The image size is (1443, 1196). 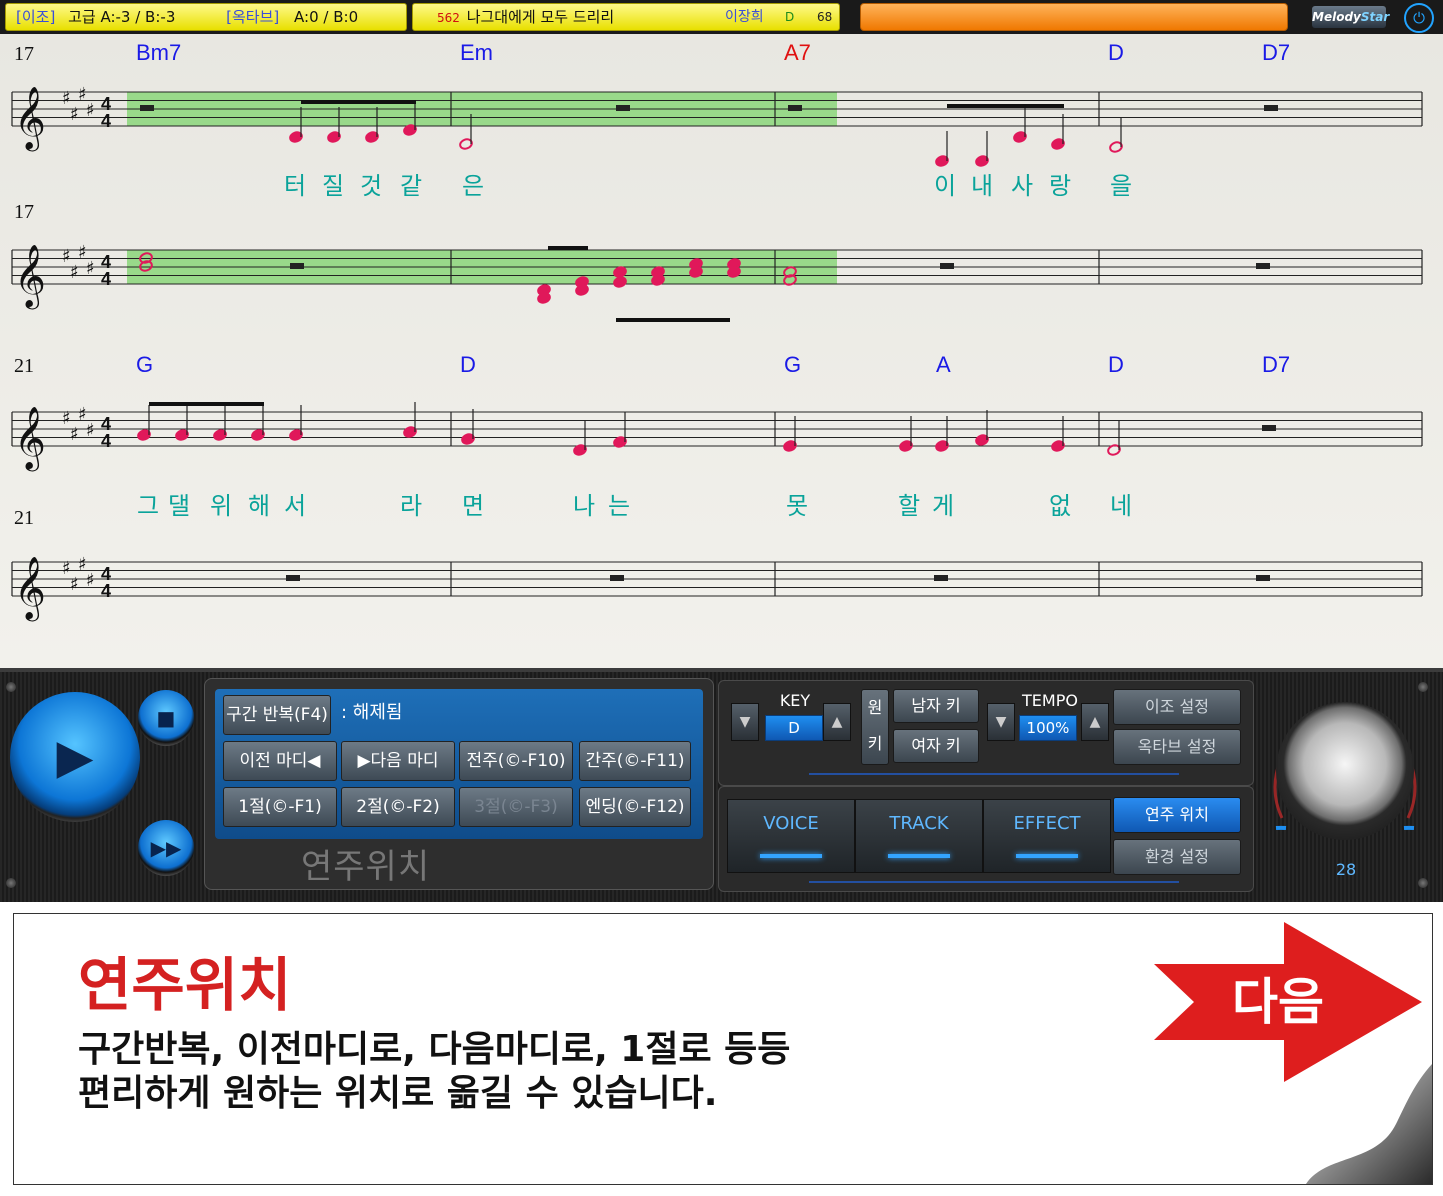 I want to click on fast-forward-button: ▶▶, so click(x=166, y=848).